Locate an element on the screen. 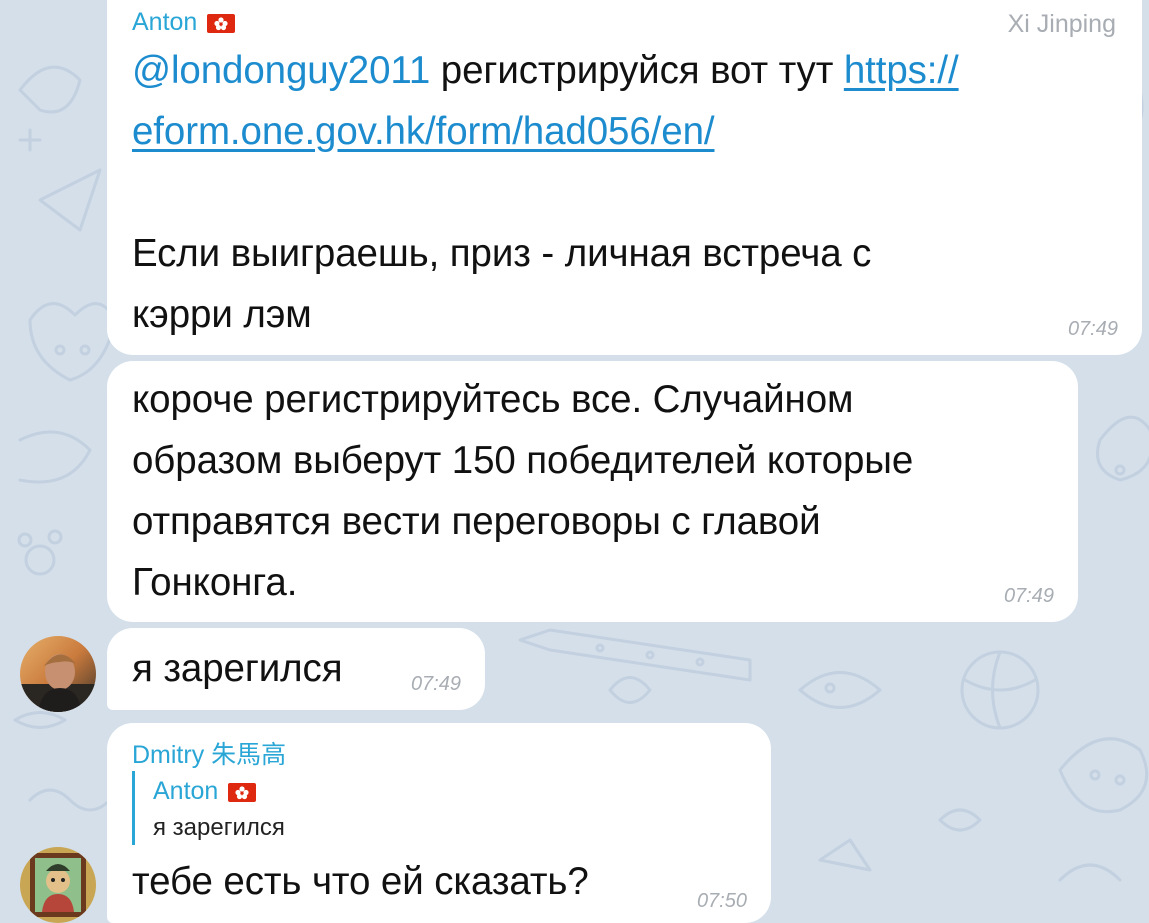 The image size is (1149, 923). message-bubble: я зарегился 07:49 is located at coordinates (296, 669).